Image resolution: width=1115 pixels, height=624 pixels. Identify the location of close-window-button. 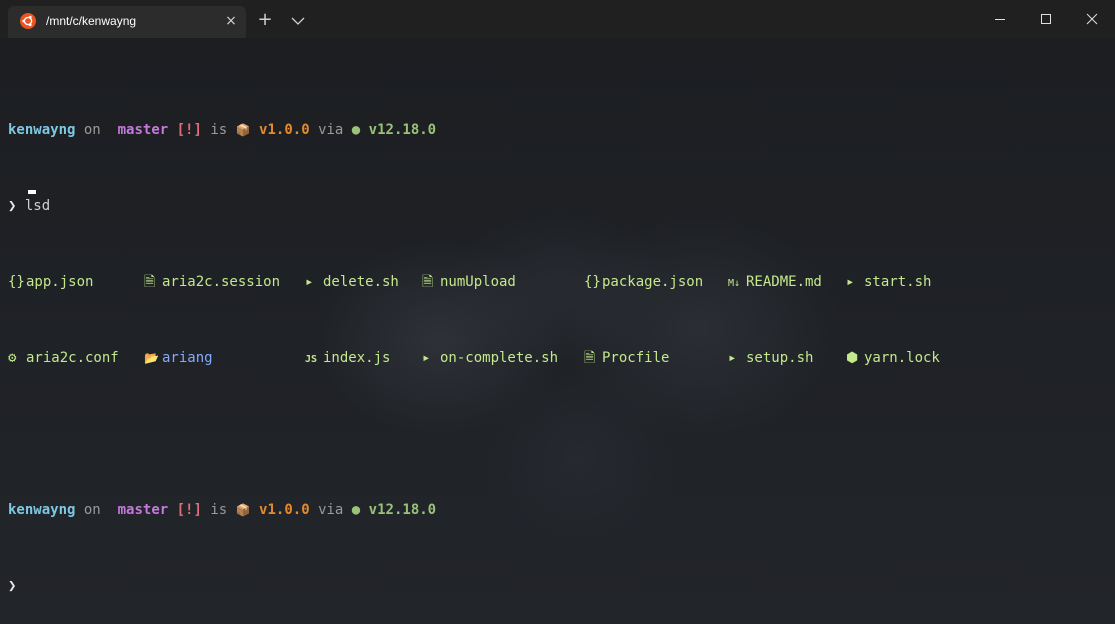
(1092, 19).